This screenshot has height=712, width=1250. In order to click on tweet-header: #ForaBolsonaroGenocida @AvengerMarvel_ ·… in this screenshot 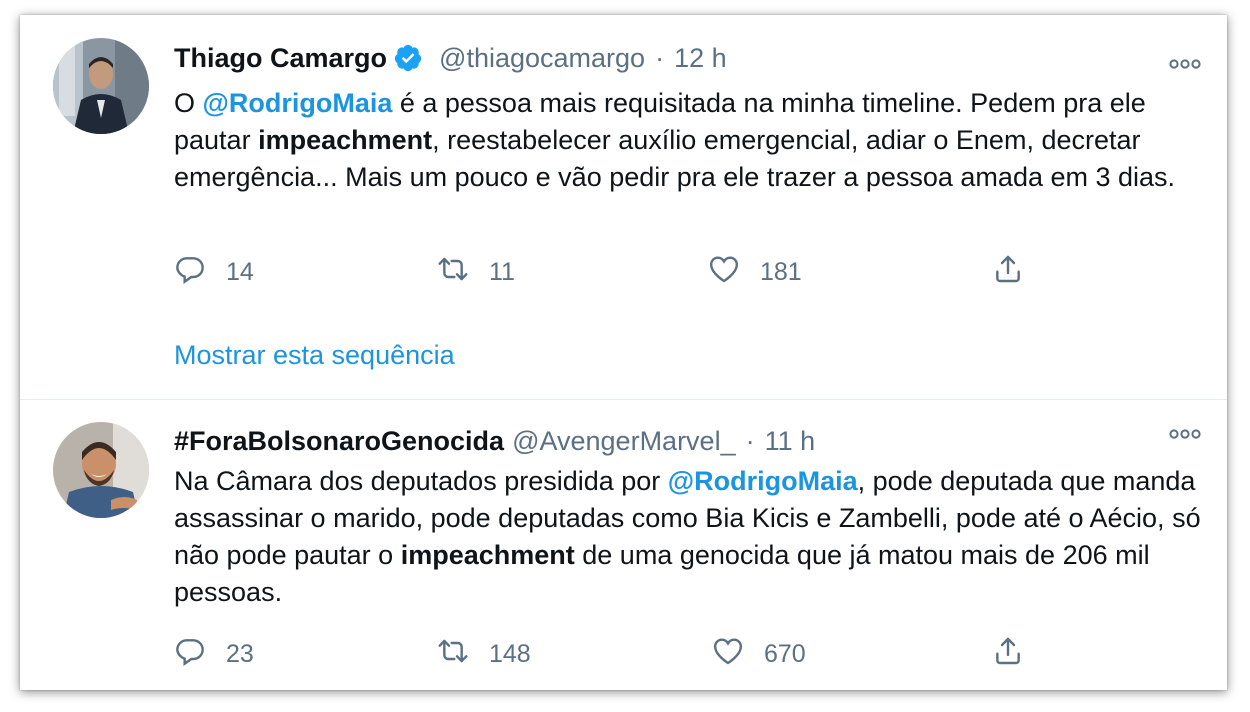, I will do `click(494, 441)`.